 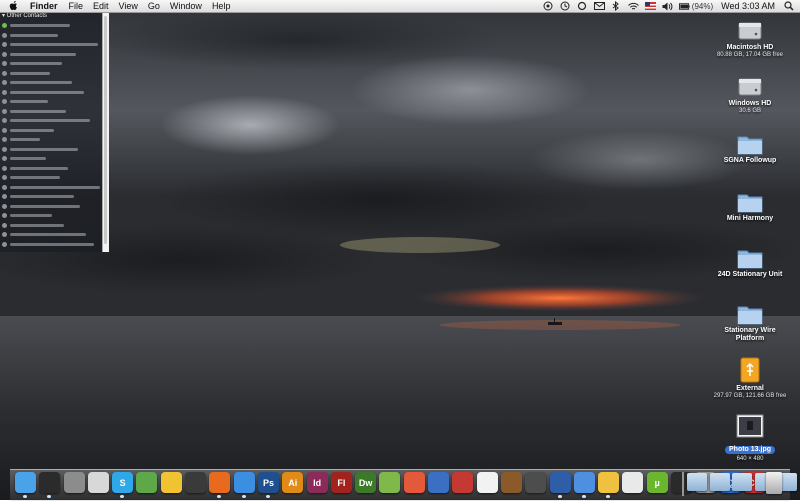 I want to click on menu-edit: Edit, so click(x=101, y=6).